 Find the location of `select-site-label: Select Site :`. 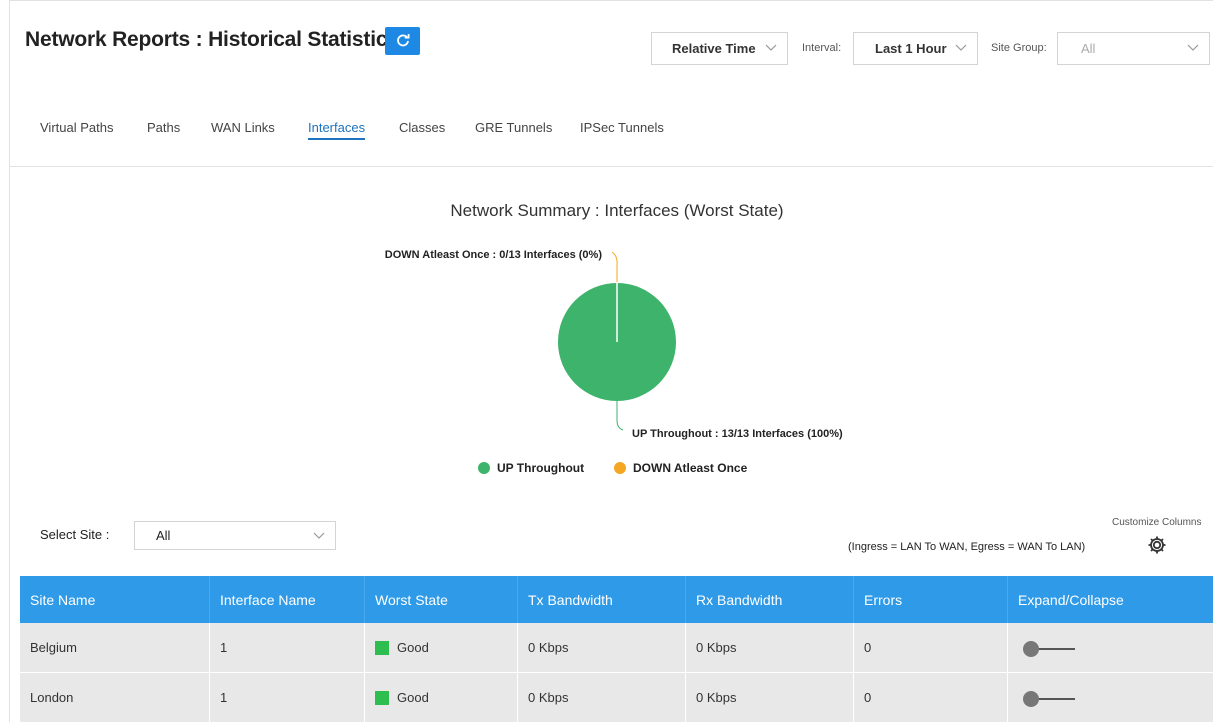

select-site-label: Select Site : is located at coordinates (75, 534).